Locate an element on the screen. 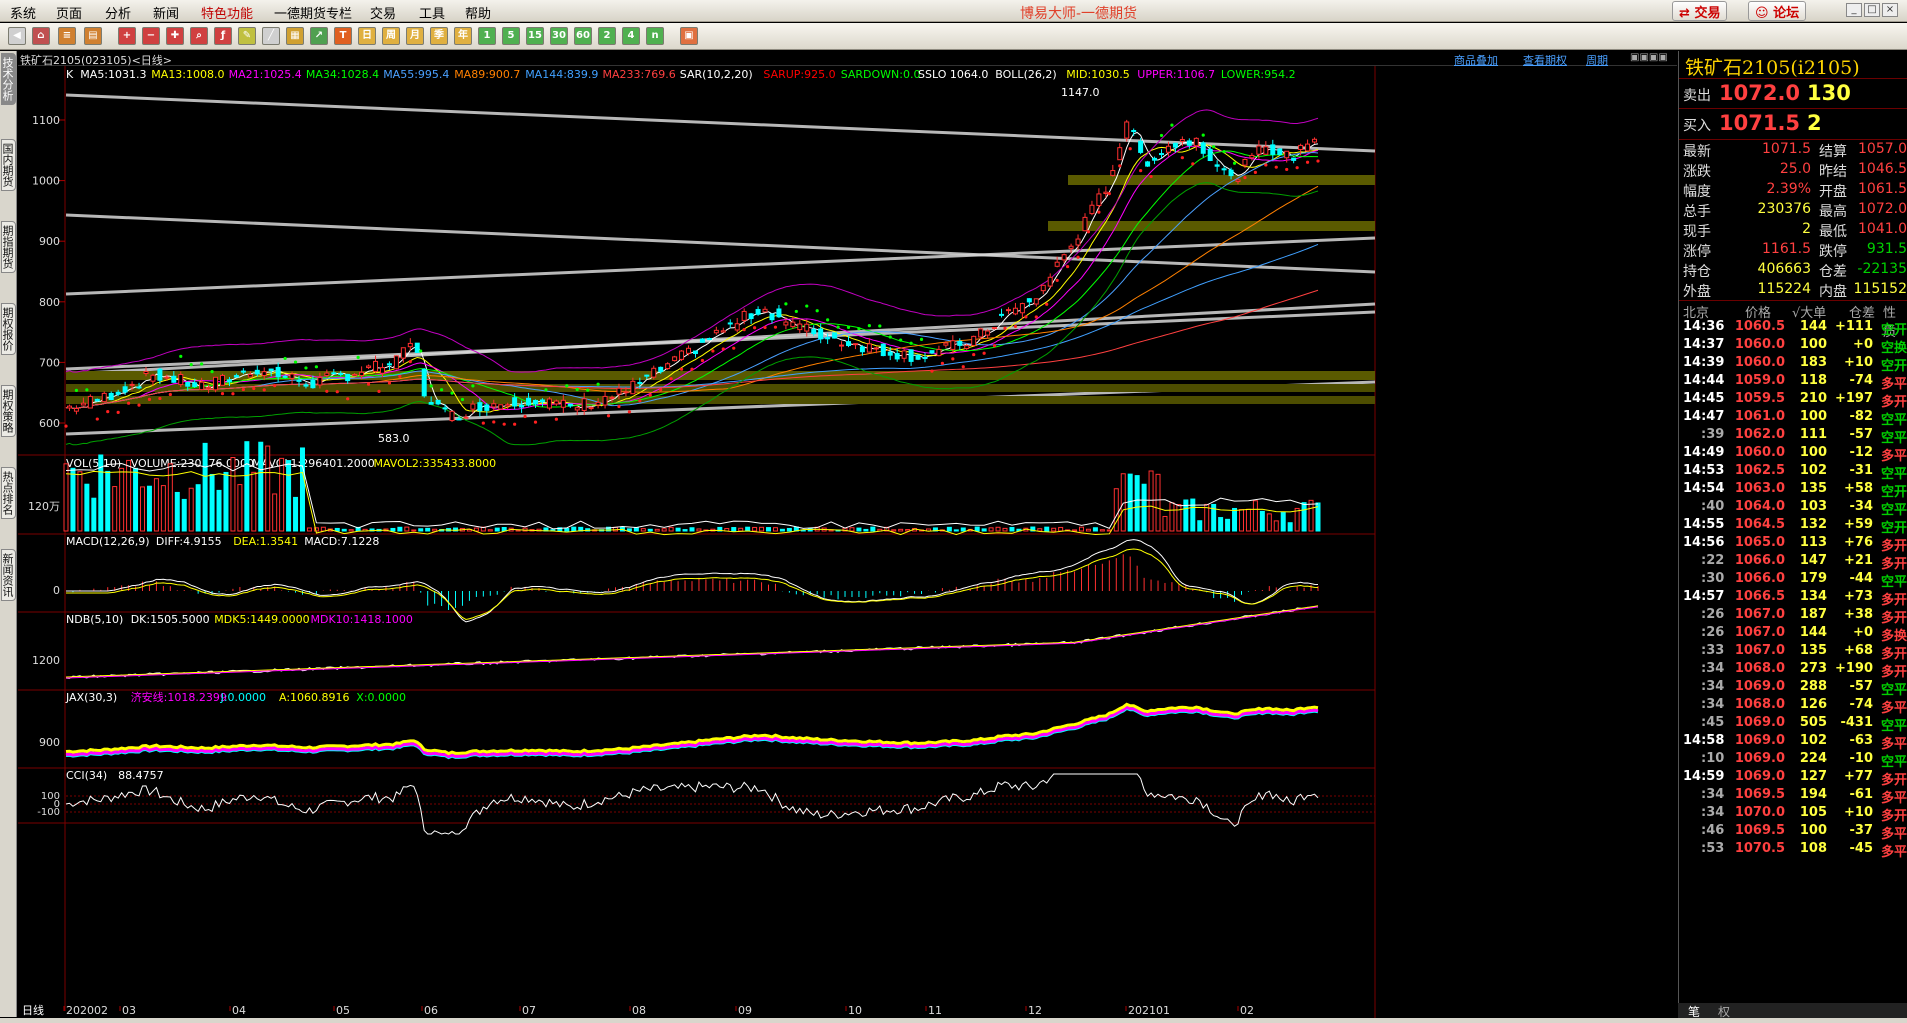 This screenshot has height=1023, width=1907. menu-page: 页面 is located at coordinates (69, 12).